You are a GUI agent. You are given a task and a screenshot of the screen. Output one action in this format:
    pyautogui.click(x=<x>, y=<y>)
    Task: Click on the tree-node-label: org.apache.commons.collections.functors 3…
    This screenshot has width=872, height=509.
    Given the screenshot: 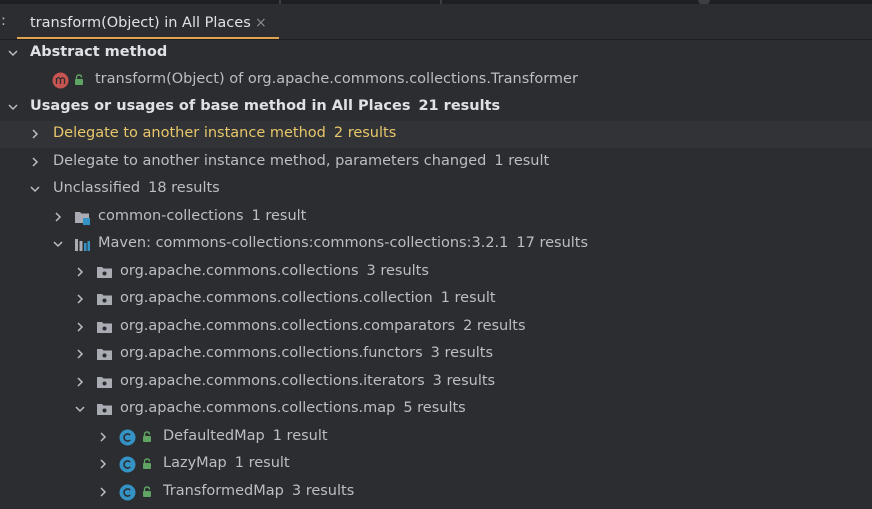 What is the action you would take?
    pyautogui.click(x=306, y=353)
    